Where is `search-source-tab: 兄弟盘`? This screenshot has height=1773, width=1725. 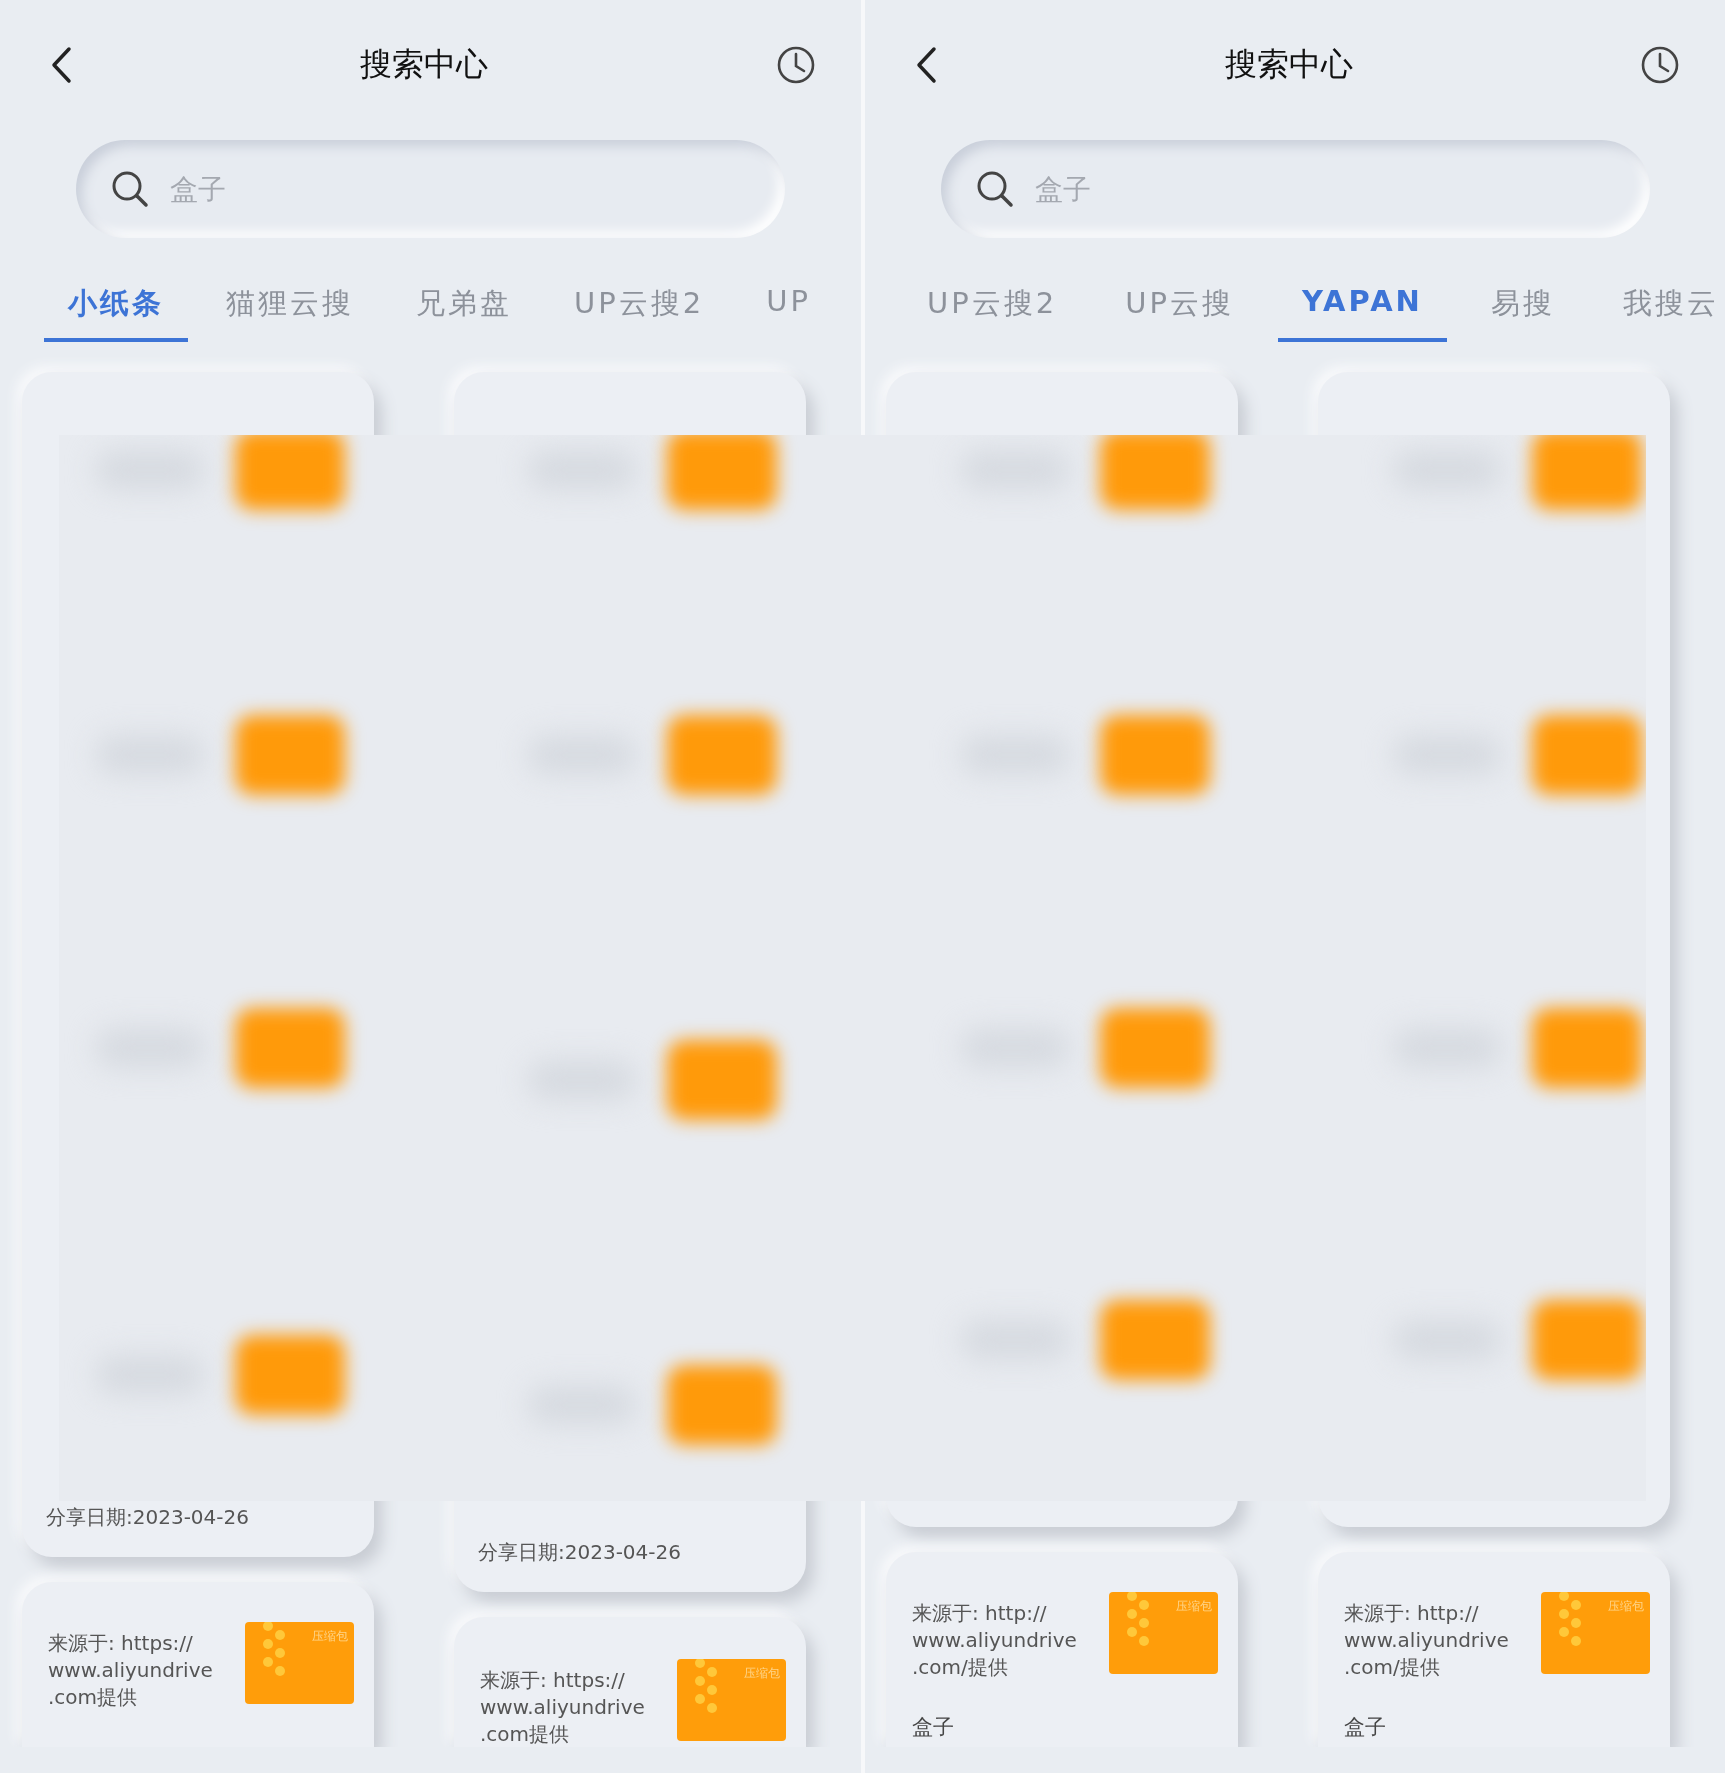
search-source-tab: 兄弟盘 is located at coordinates (464, 310).